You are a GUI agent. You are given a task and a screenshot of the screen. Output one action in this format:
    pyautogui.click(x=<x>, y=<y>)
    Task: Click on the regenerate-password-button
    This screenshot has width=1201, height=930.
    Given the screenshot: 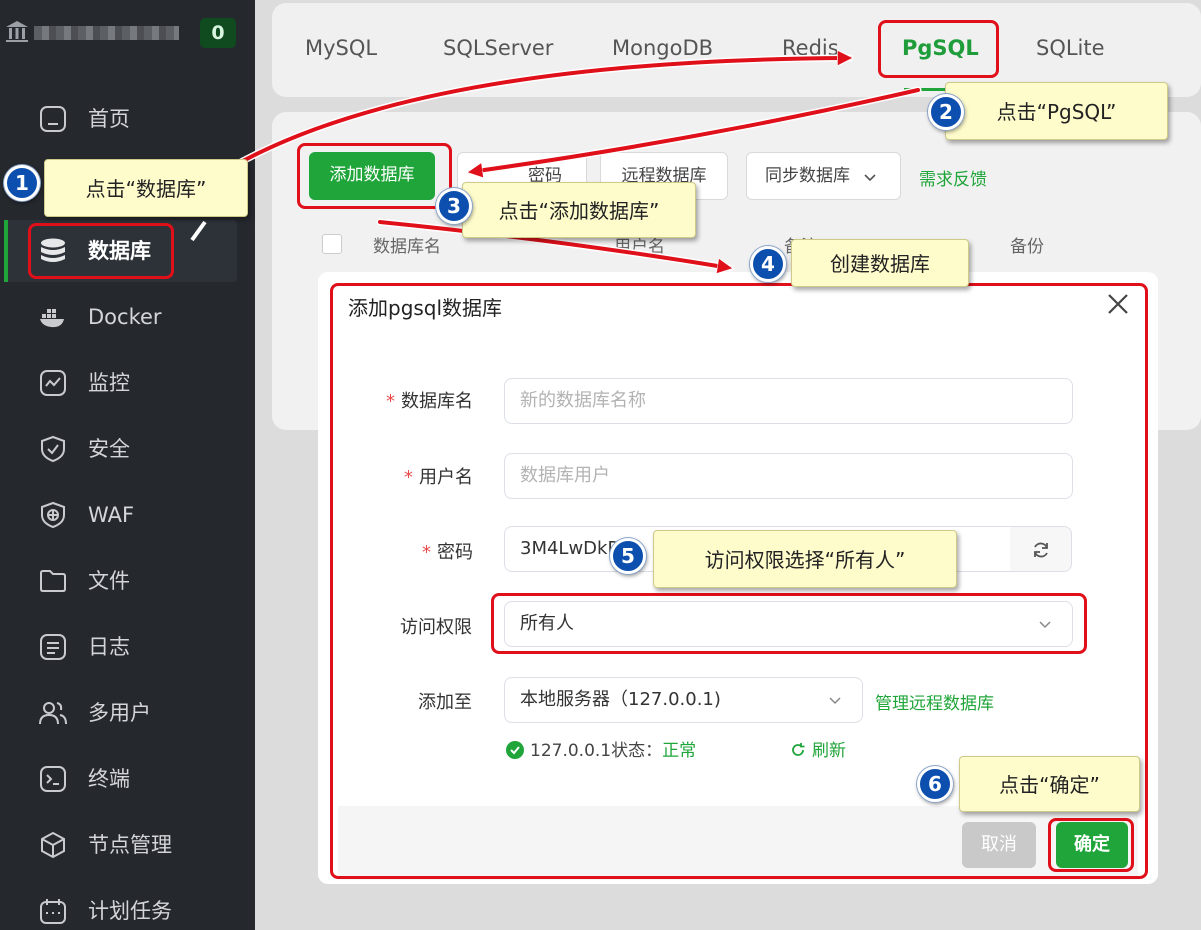 What is the action you would take?
    pyautogui.click(x=1041, y=549)
    